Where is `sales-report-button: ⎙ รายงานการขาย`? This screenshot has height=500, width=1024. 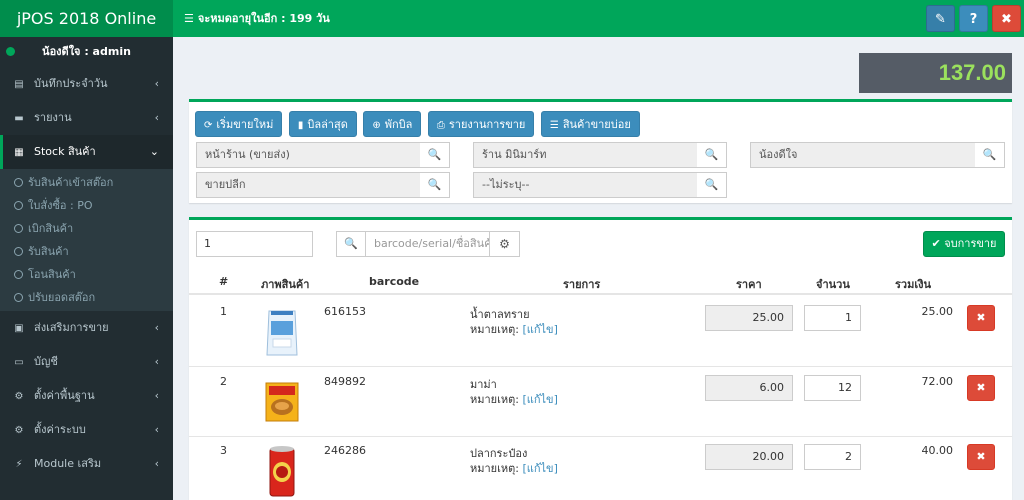
sales-report-button: ⎙ รายงานการขาย is located at coordinates (481, 124).